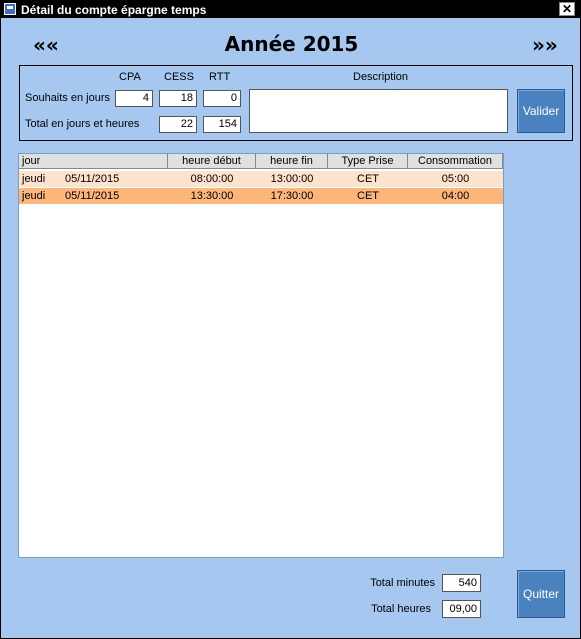 The height and width of the screenshot is (639, 581). Describe the element at coordinates (93, 161) in the screenshot. I see `column-header-jour: jour` at that location.